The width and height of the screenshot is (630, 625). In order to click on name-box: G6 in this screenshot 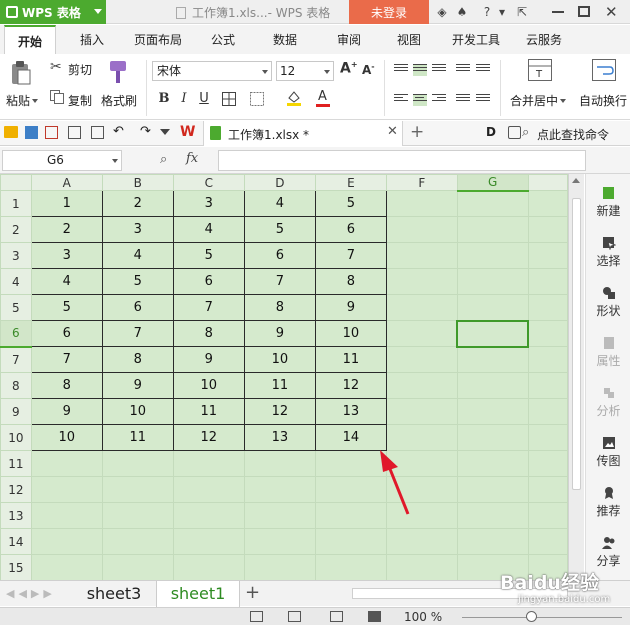, I will do `click(62, 160)`.